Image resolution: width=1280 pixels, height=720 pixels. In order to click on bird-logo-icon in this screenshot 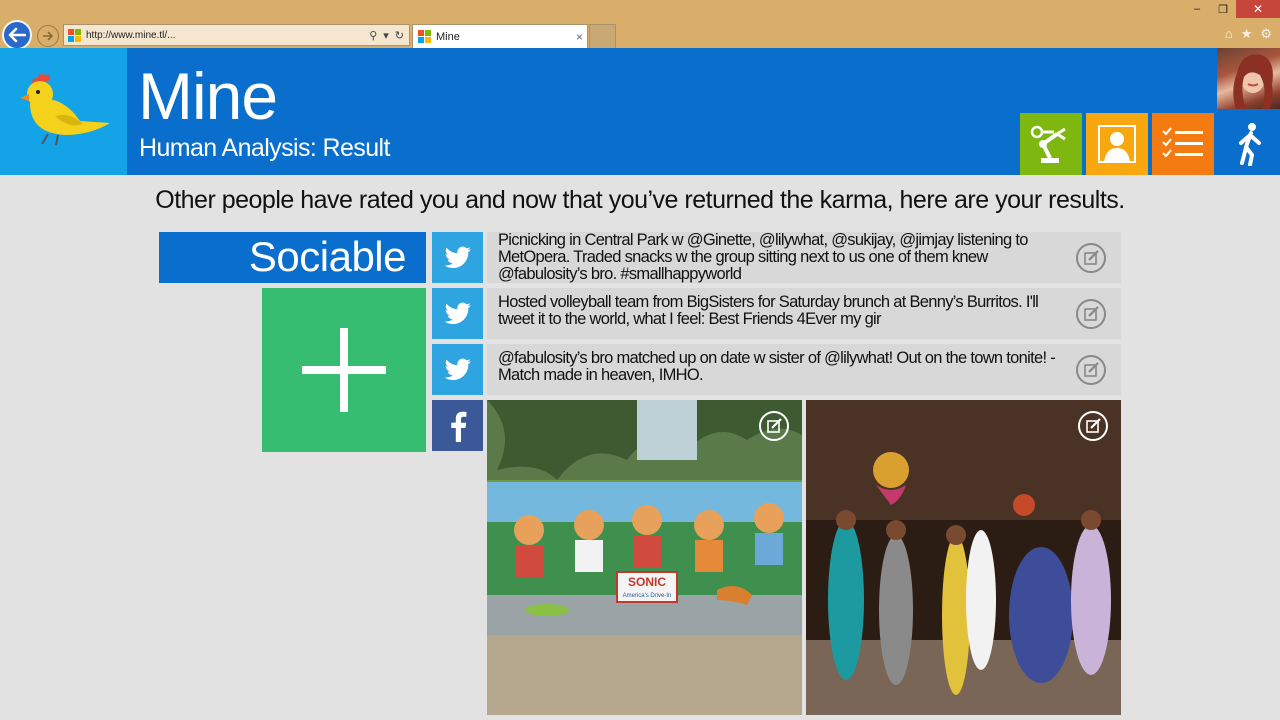, I will do `click(65, 110)`.